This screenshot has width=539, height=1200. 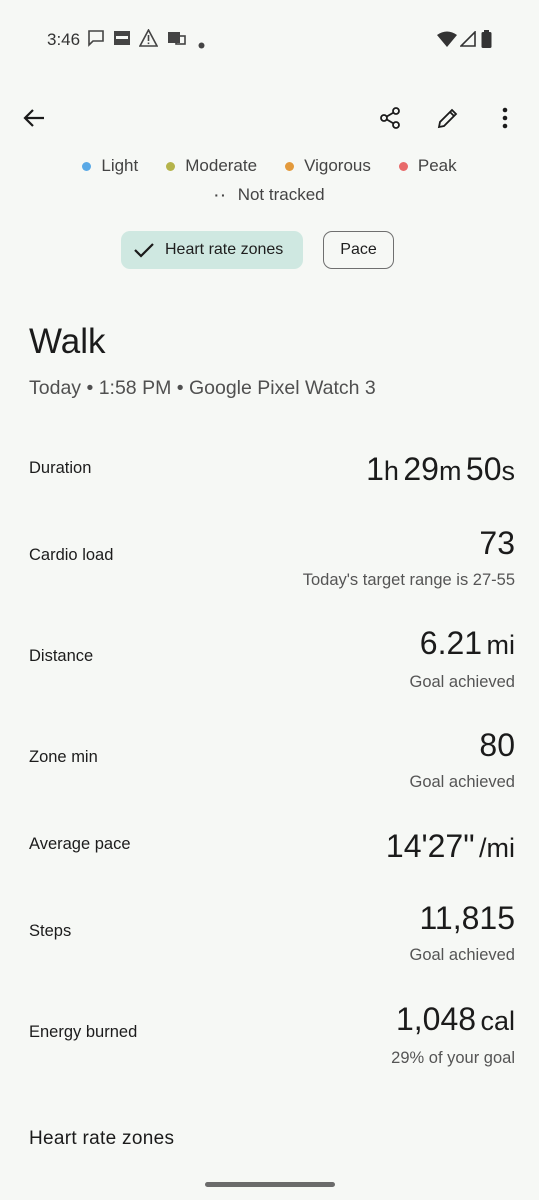 What do you see at coordinates (463, 760) in the screenshot?
I see `zone-min-value-block: 80 Goal achieved` at bounding box center [463, 760].